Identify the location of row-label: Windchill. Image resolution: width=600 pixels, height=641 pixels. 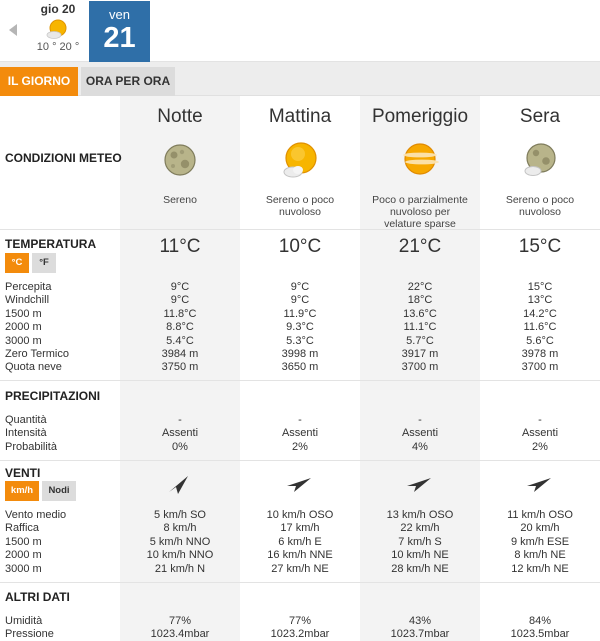
(27, 300).